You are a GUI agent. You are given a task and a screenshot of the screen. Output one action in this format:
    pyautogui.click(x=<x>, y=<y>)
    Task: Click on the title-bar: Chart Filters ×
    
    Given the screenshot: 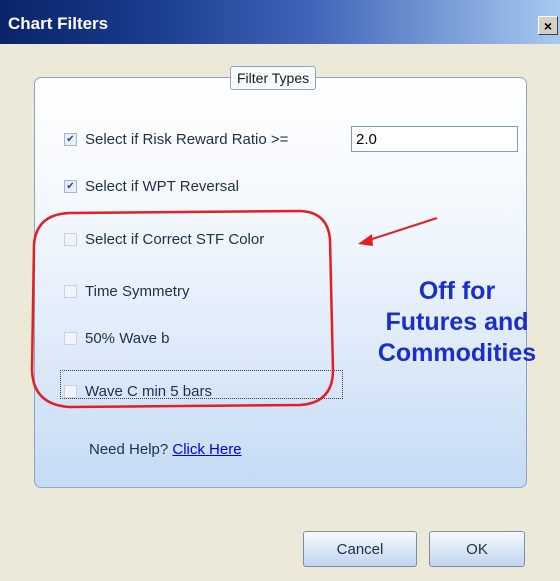 What is the action you would take?
    pyautogui.click(x=280, y=22)
    